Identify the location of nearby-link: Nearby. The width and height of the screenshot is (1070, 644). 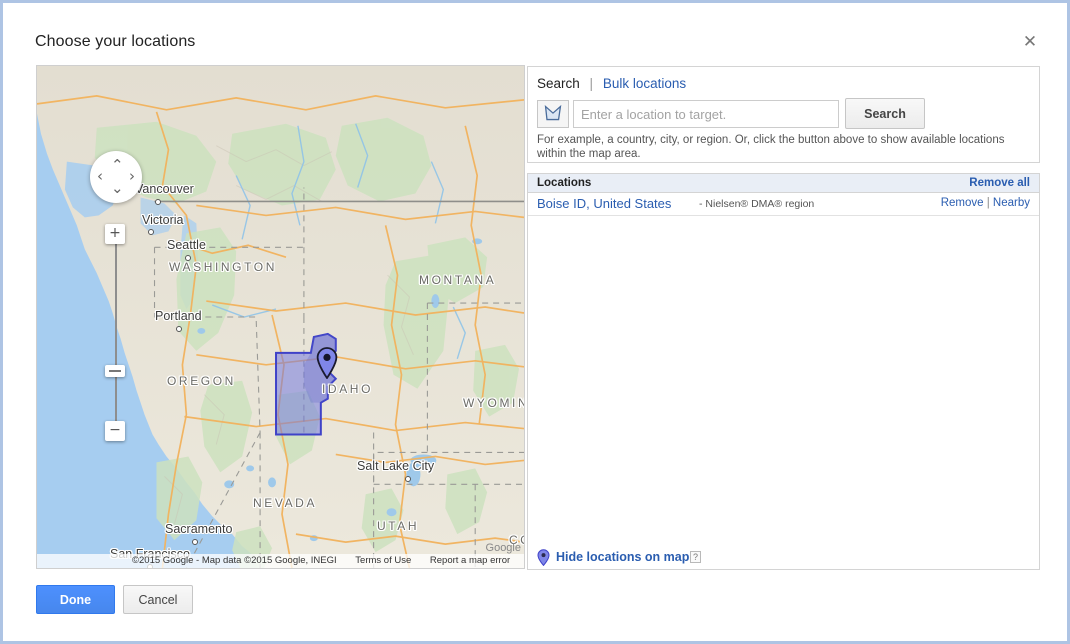
(1011, 203).